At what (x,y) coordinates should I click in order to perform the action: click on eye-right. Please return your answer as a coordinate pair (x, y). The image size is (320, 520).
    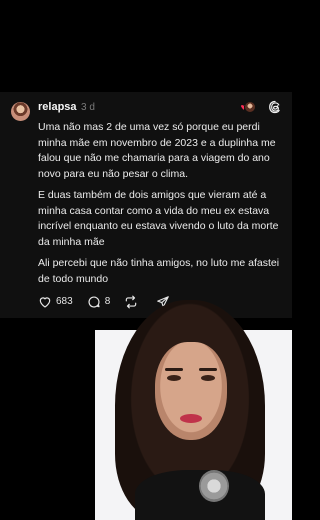
    Looking at the image, I should click on (208, 378).